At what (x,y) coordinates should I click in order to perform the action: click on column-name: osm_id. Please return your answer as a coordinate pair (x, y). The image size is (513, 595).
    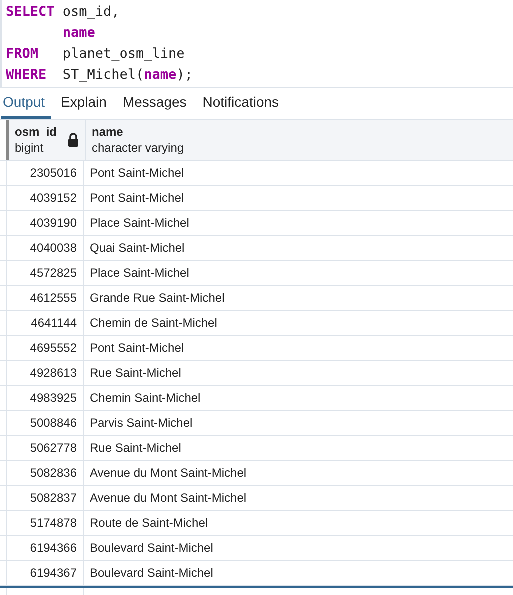
    Looking at the image, I should click on (36, 132).